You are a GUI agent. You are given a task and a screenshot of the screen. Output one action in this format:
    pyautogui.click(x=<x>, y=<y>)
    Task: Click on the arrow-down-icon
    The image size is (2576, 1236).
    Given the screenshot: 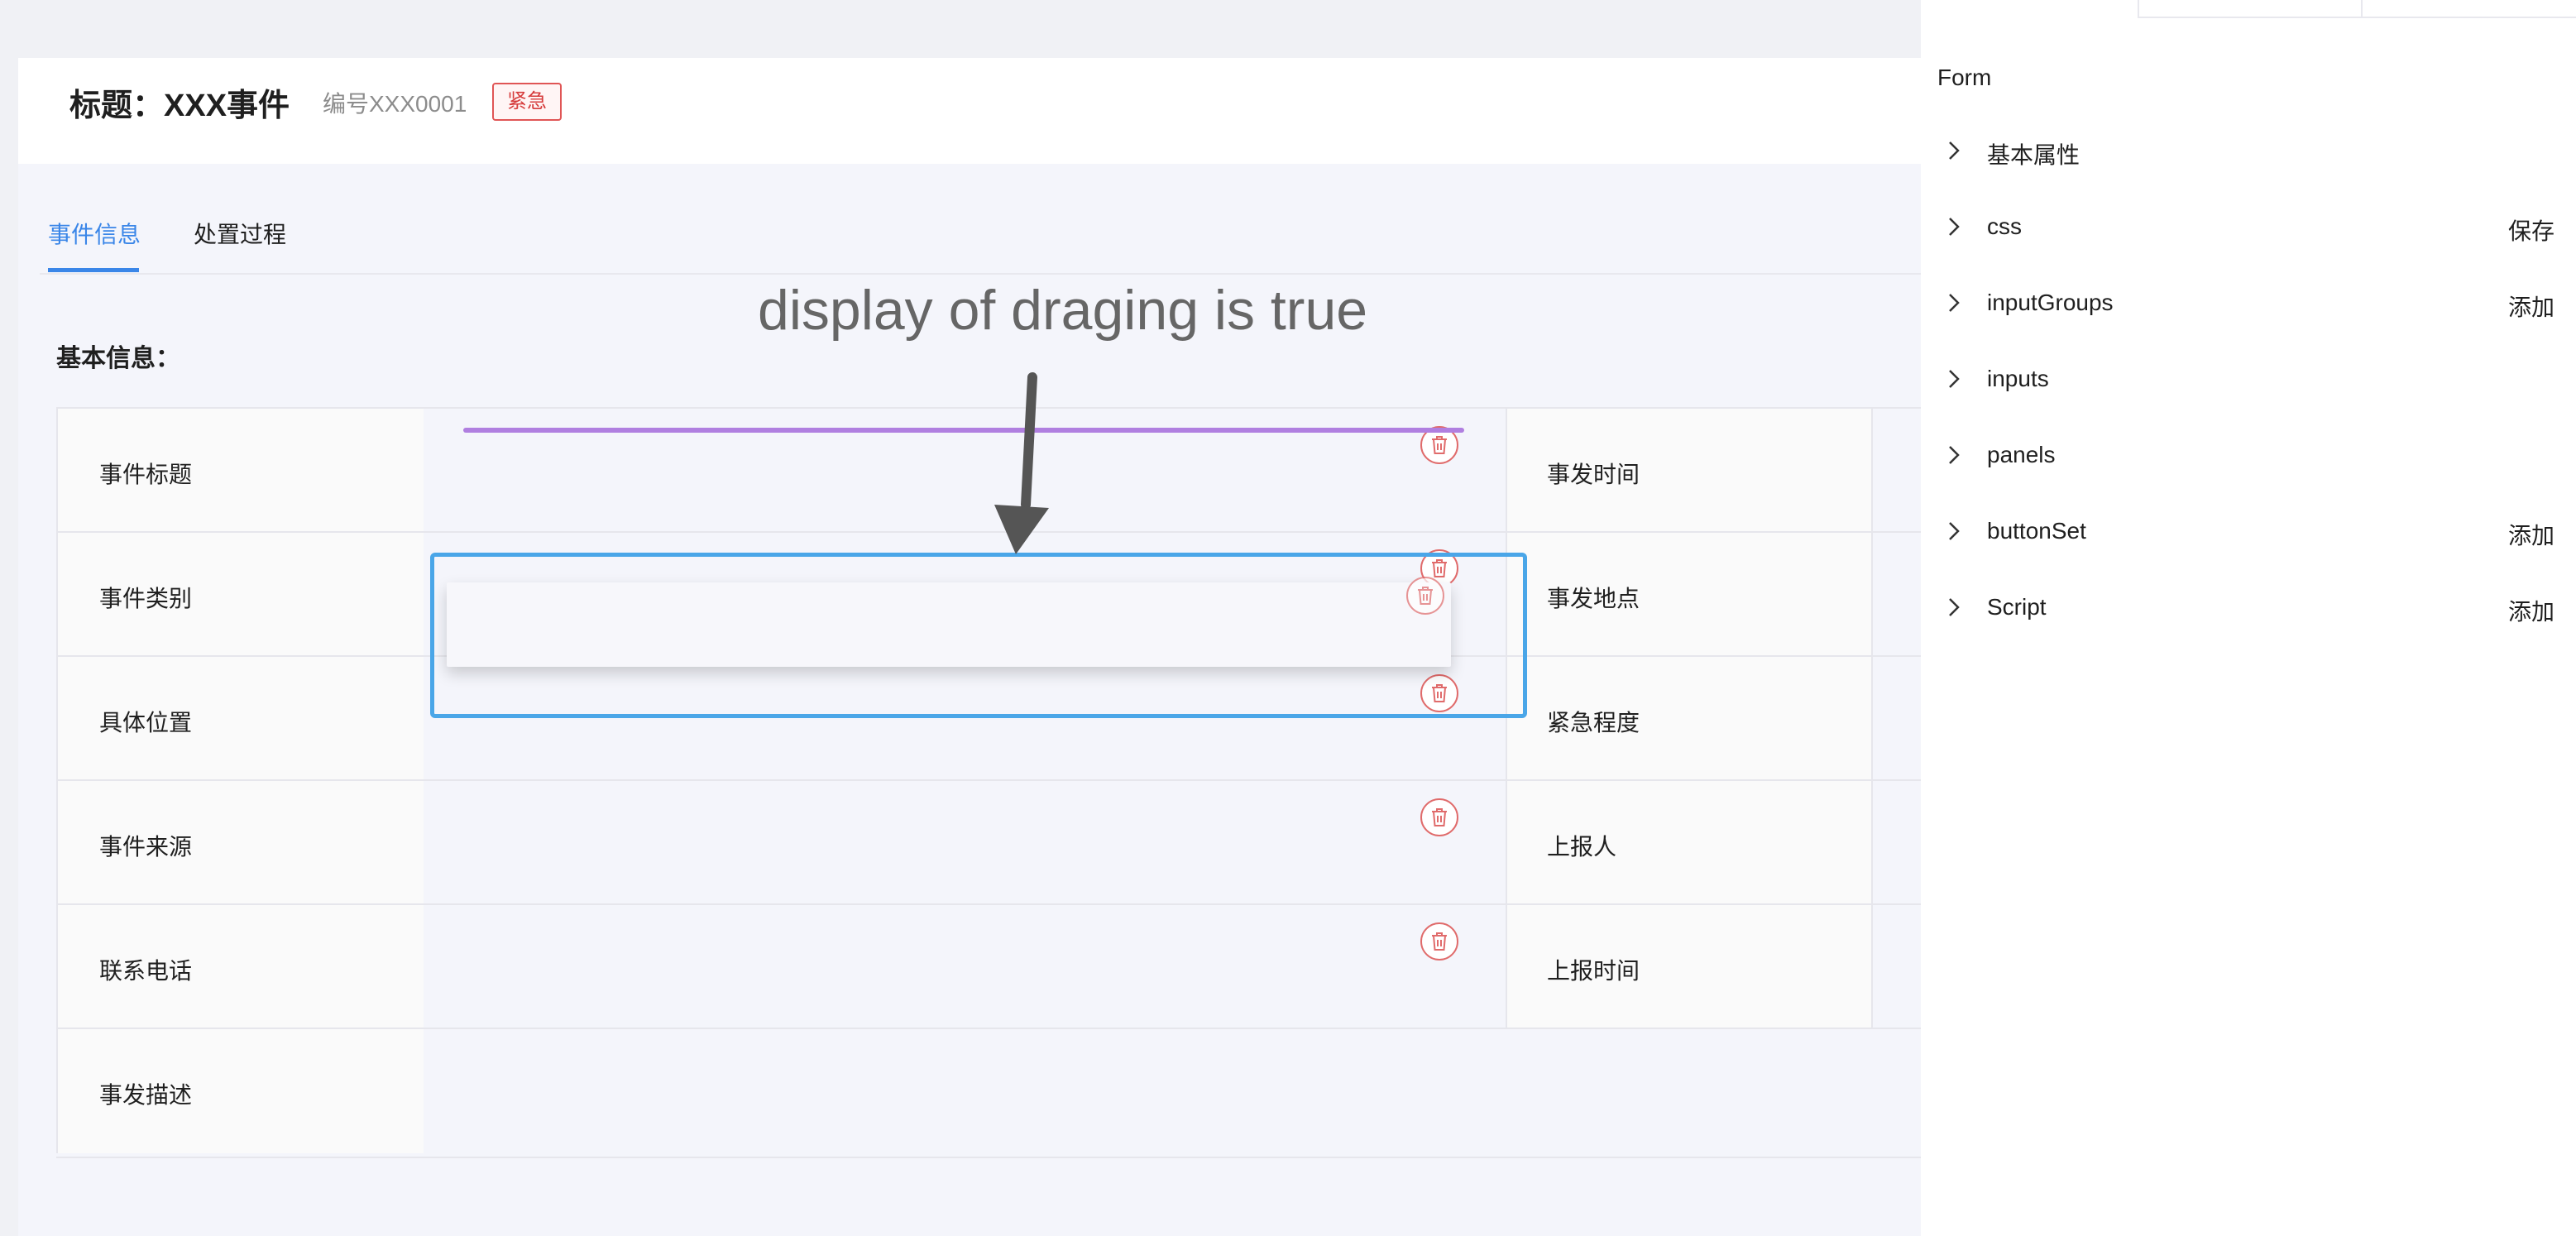 What is the action you would take?
    pyautogui.click(x=1022, y=463)
    